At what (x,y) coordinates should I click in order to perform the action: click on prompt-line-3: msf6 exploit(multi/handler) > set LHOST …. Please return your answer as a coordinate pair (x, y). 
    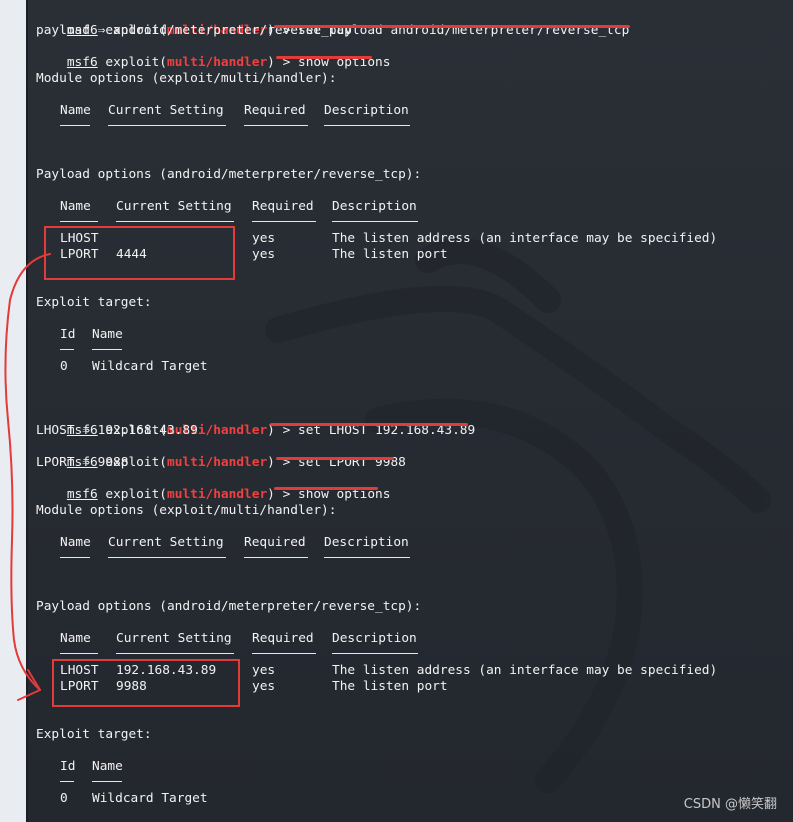
    Looking at the image, I should click on (255, 422).